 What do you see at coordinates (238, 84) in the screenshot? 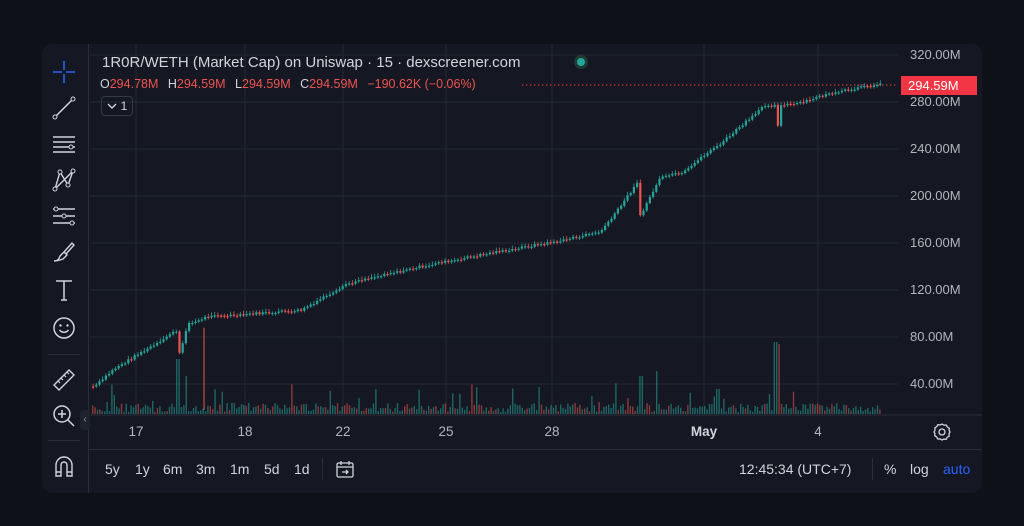
I see `low-label: L` at bounding box center [238, 84].